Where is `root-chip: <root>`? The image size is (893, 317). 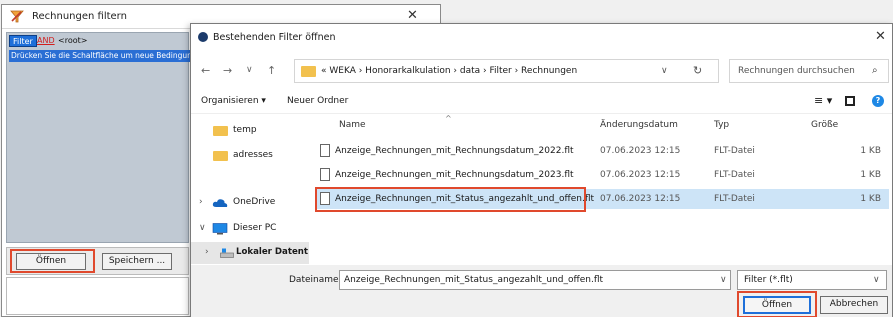 root-chip: <root> is located at coordinates (72, 41).